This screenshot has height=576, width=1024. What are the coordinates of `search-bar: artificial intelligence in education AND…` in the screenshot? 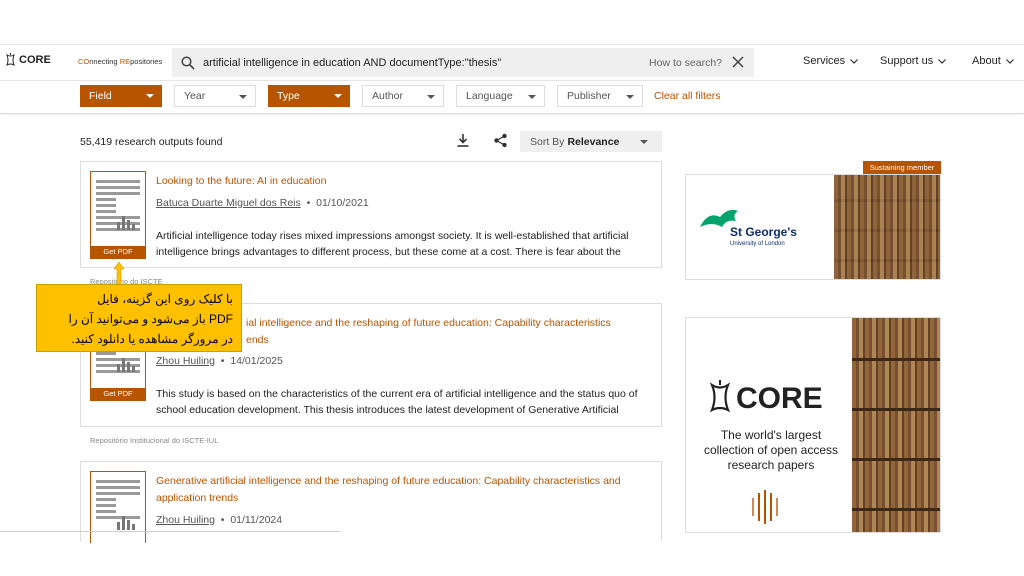 It's located at (463, 62).